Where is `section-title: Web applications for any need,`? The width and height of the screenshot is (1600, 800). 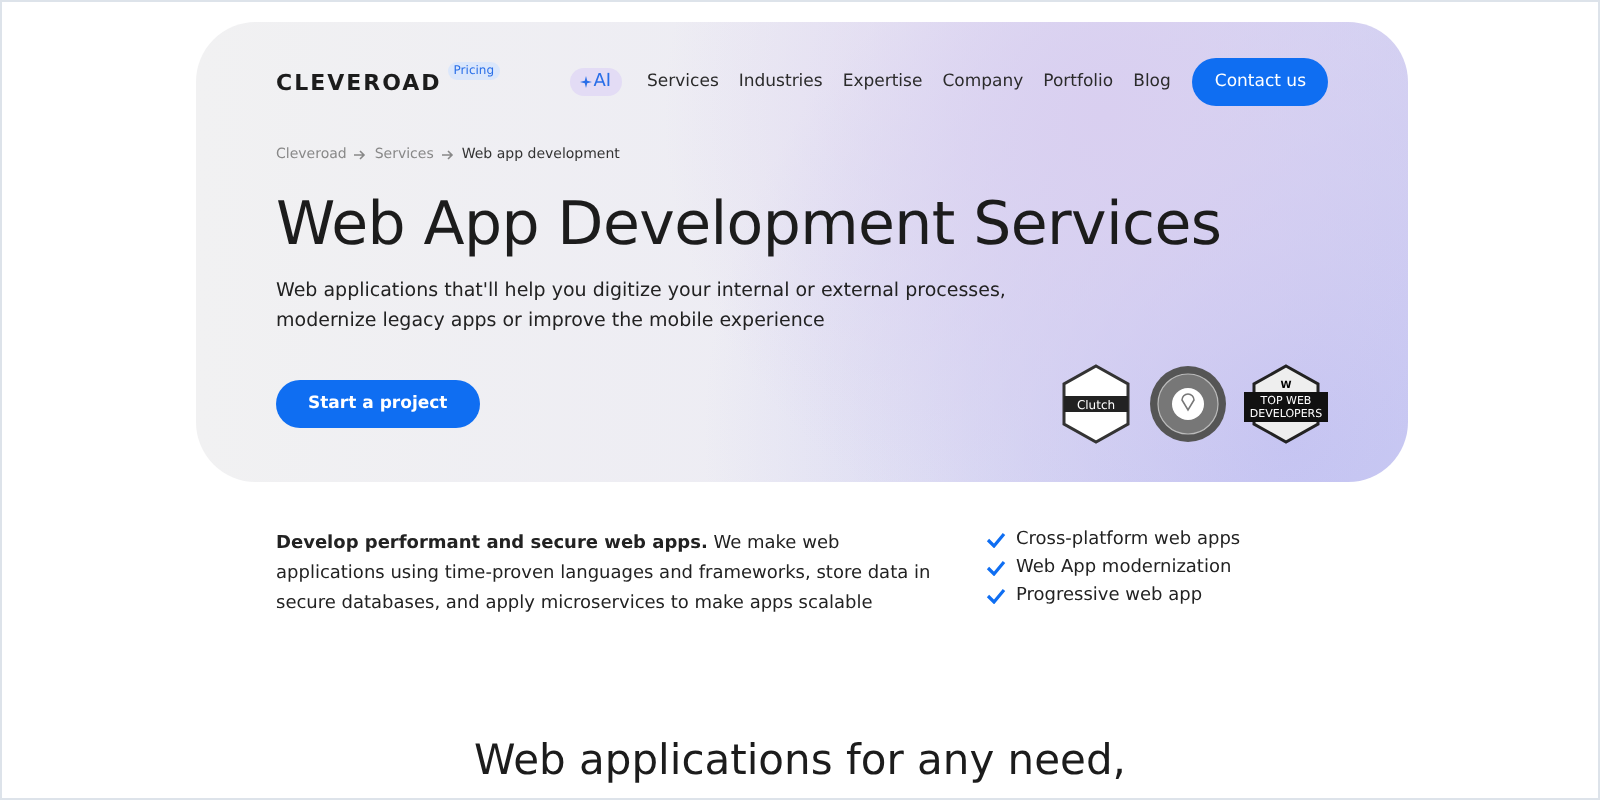
section-title: Web applications for any need, is located at coordinates (800, 760).